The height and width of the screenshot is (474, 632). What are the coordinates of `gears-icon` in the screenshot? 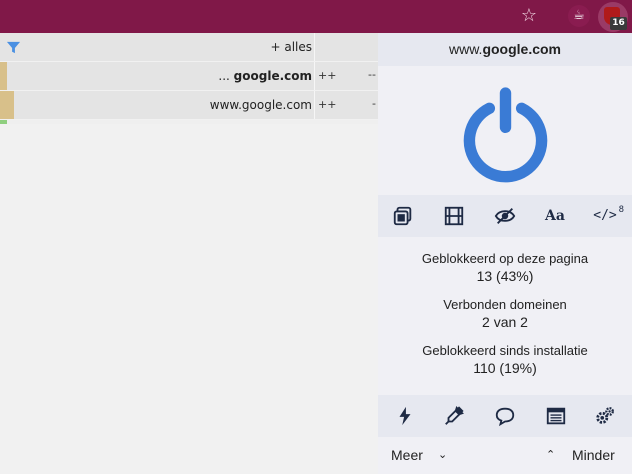 It's located at (605, 416).